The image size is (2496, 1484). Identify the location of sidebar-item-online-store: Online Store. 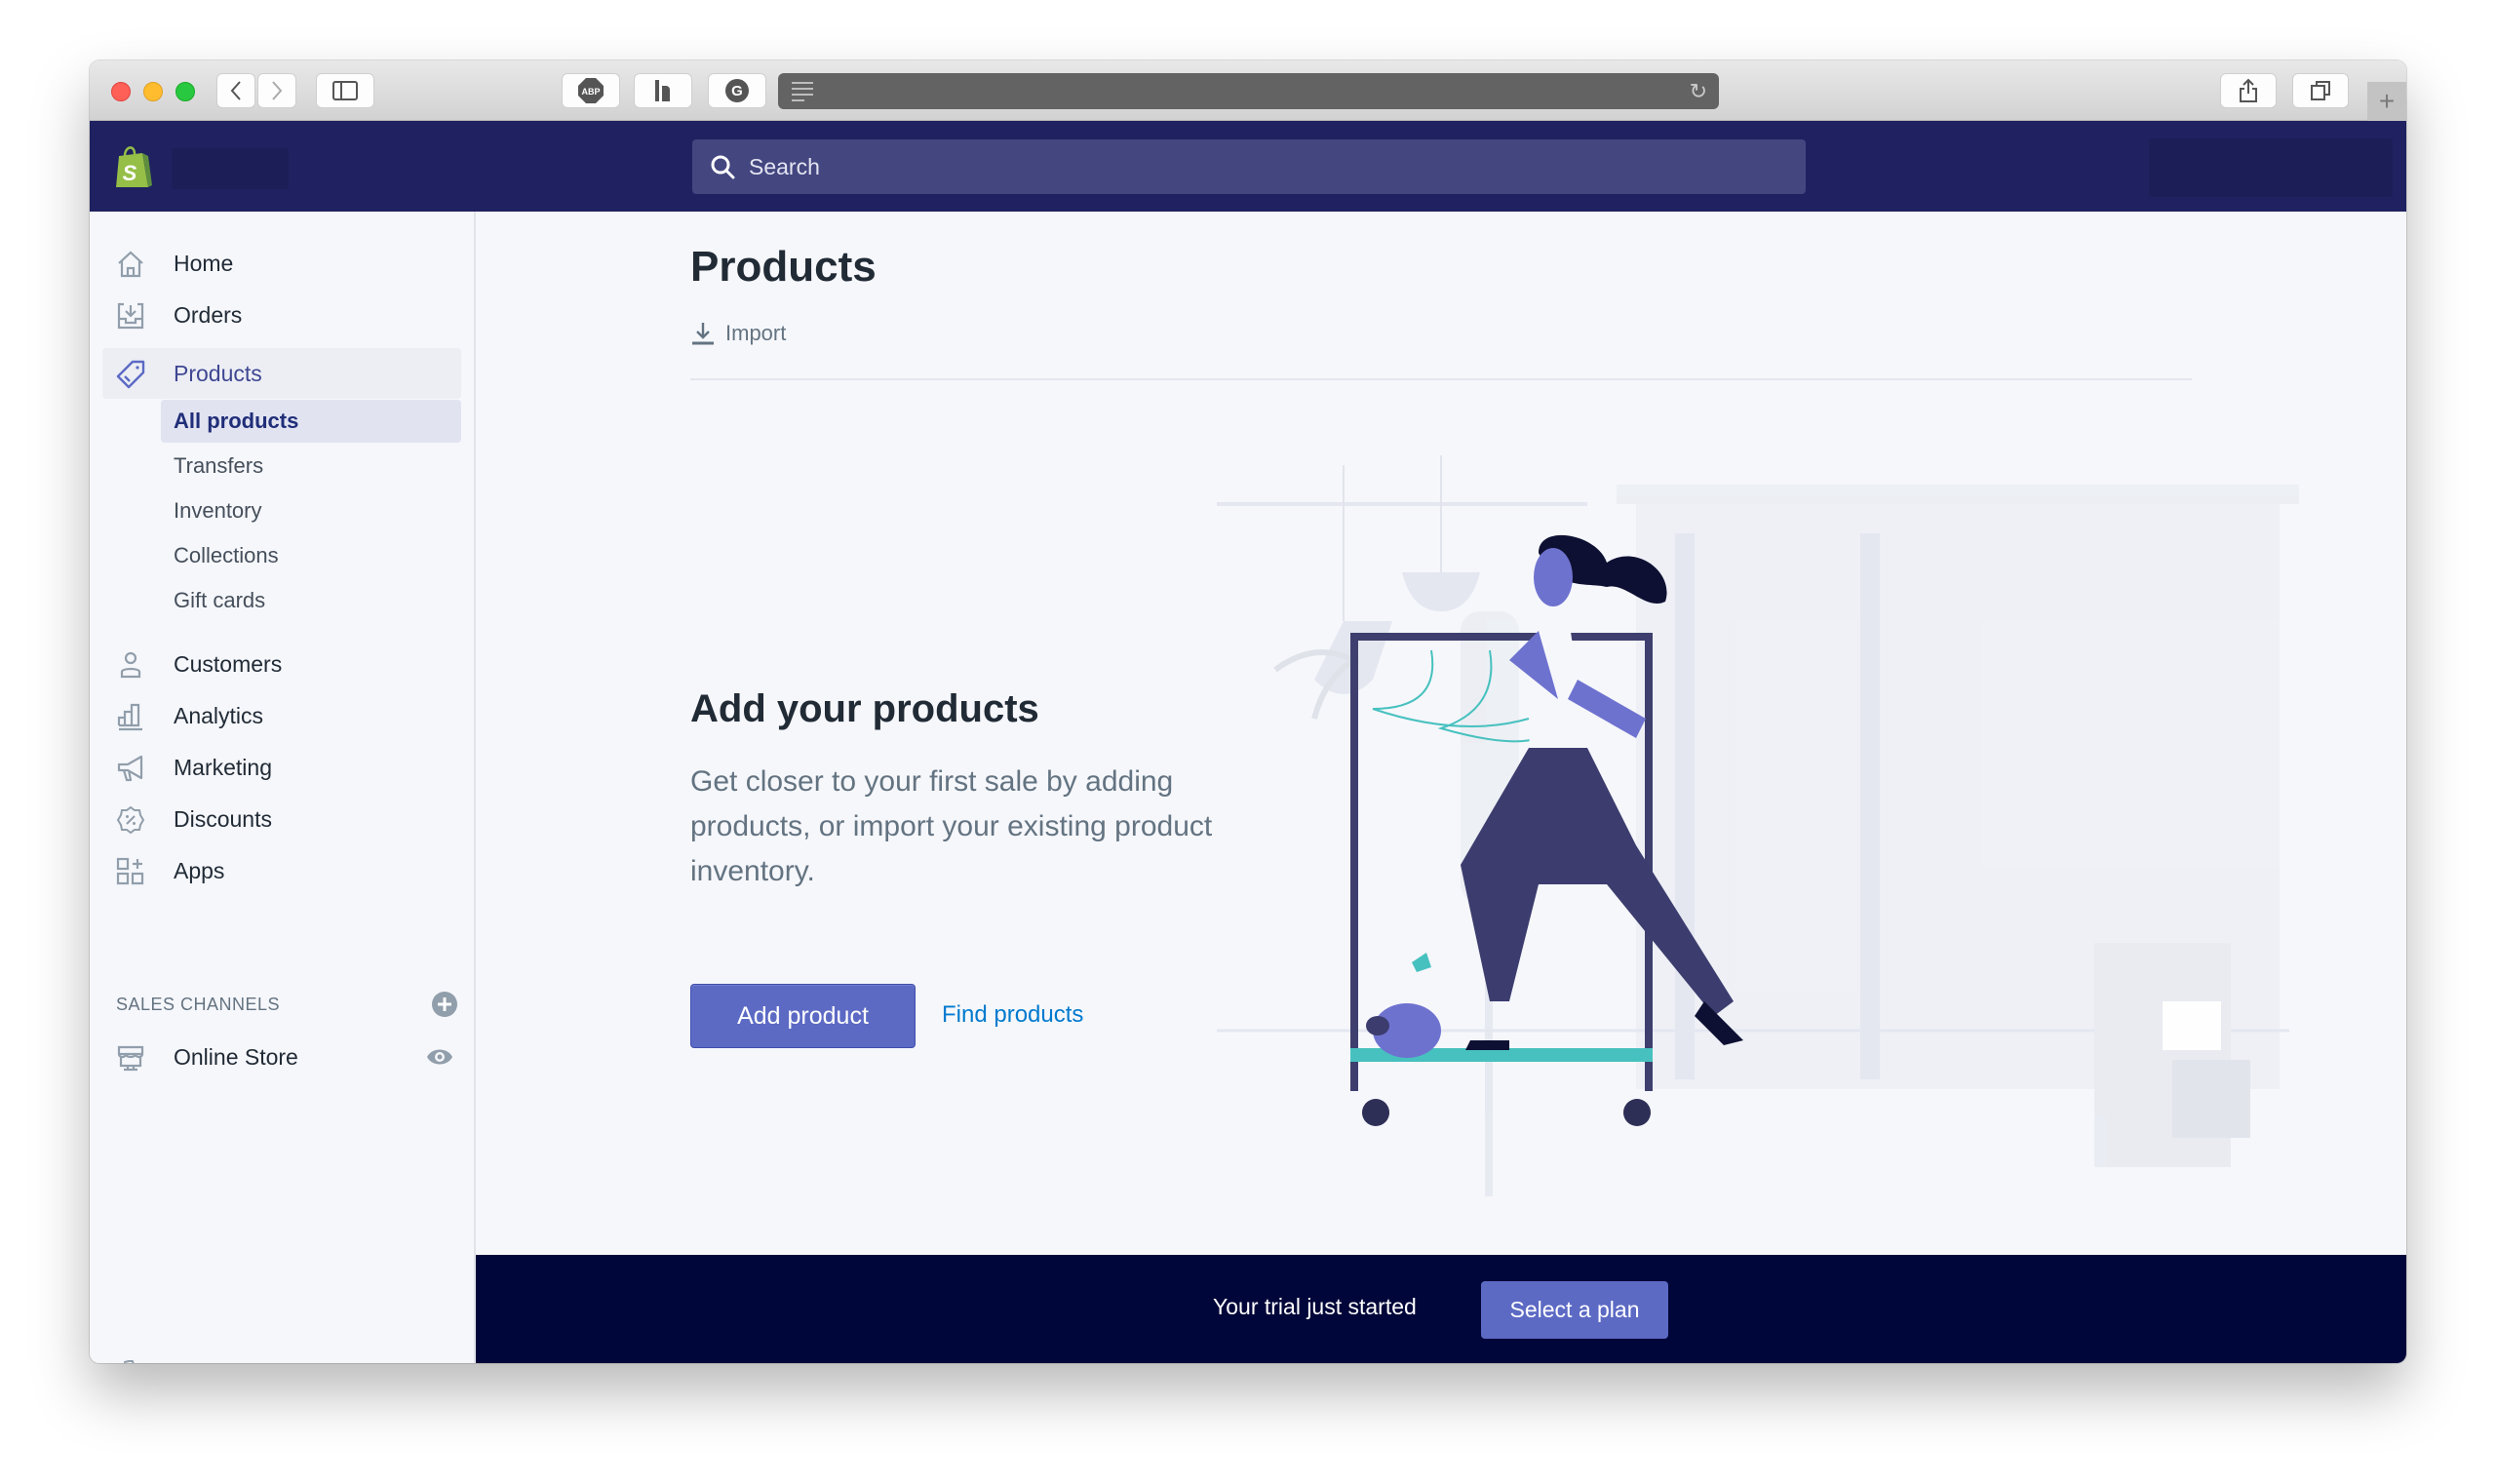
(281, 1057).